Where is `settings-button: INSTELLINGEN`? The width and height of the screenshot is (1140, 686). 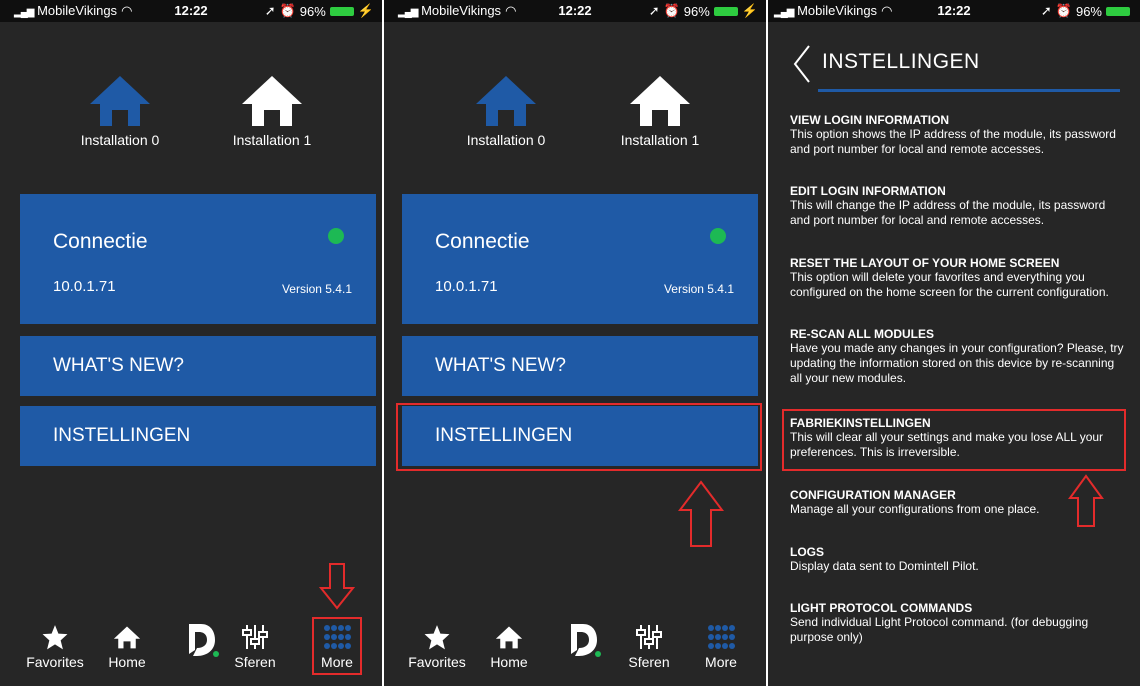 settings-button: INSTELLINGEN is located at coordinates (198, 436).